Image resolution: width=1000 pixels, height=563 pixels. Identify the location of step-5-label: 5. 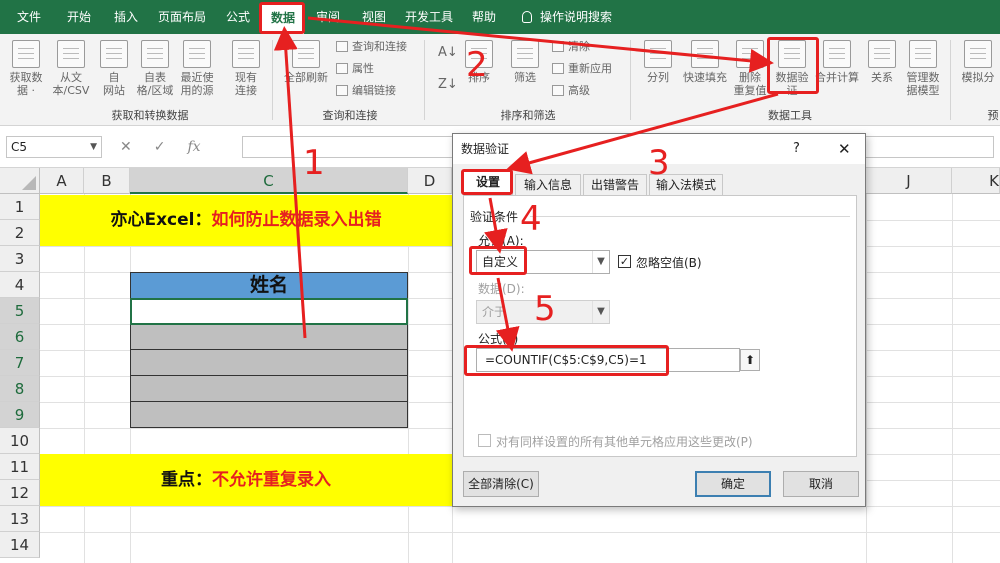
(545, 309).